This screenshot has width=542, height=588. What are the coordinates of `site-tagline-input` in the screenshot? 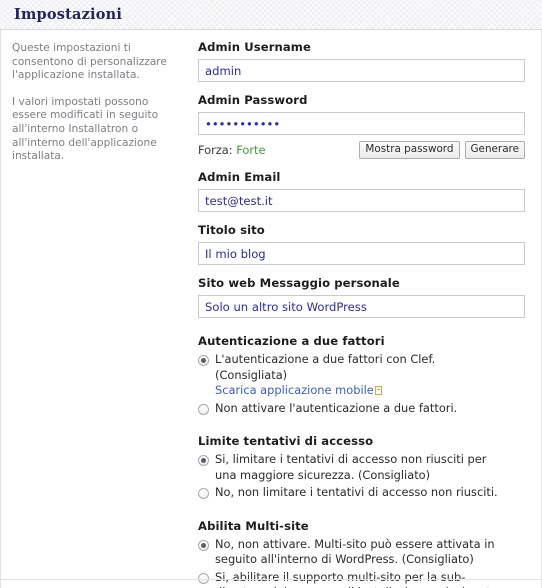 It's located at (361, 306).